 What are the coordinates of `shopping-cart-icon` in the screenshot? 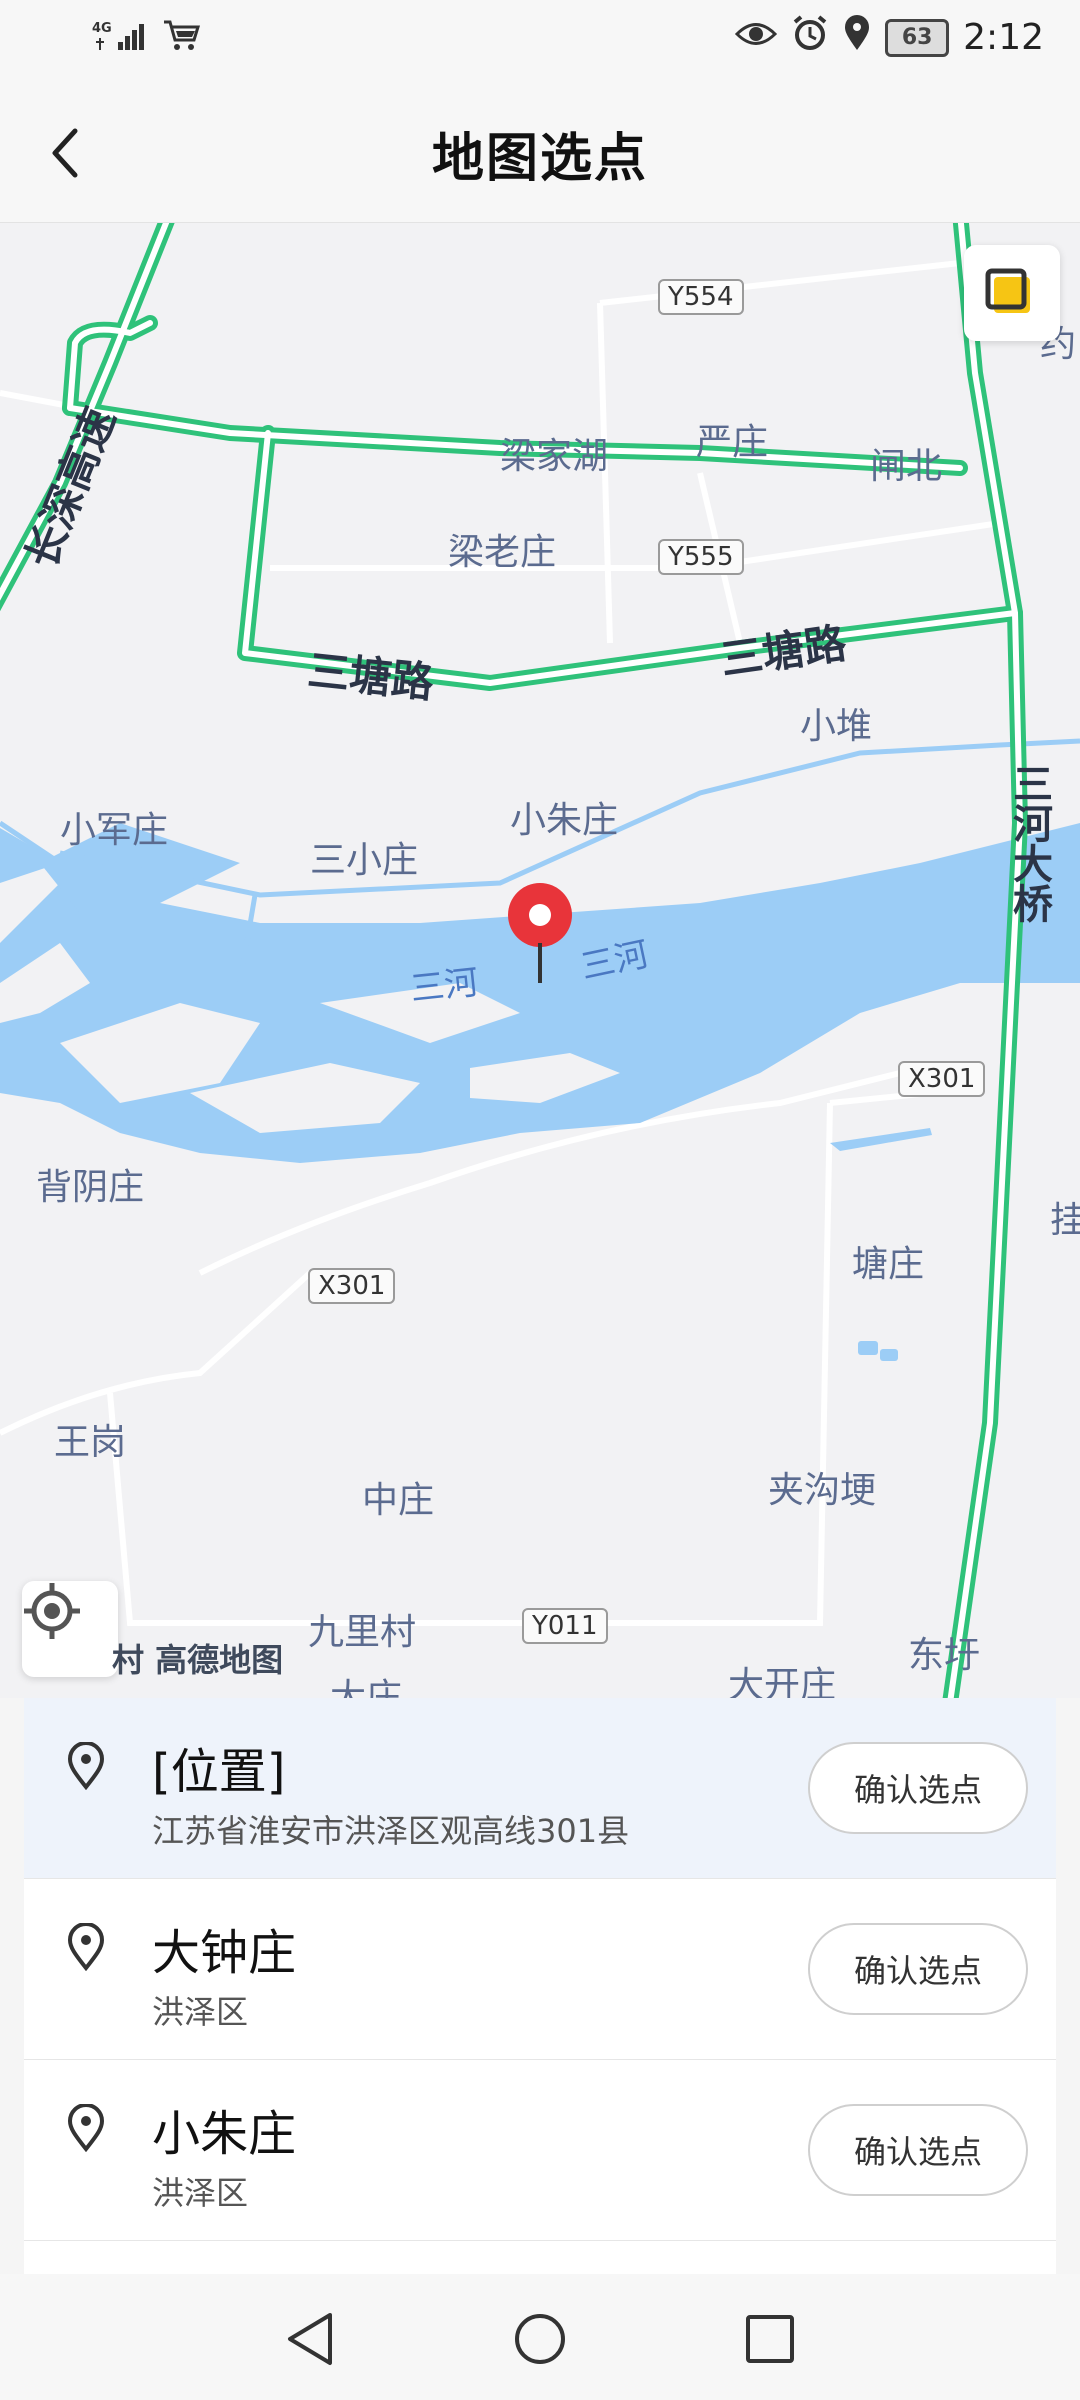 It's located at (182, 38).